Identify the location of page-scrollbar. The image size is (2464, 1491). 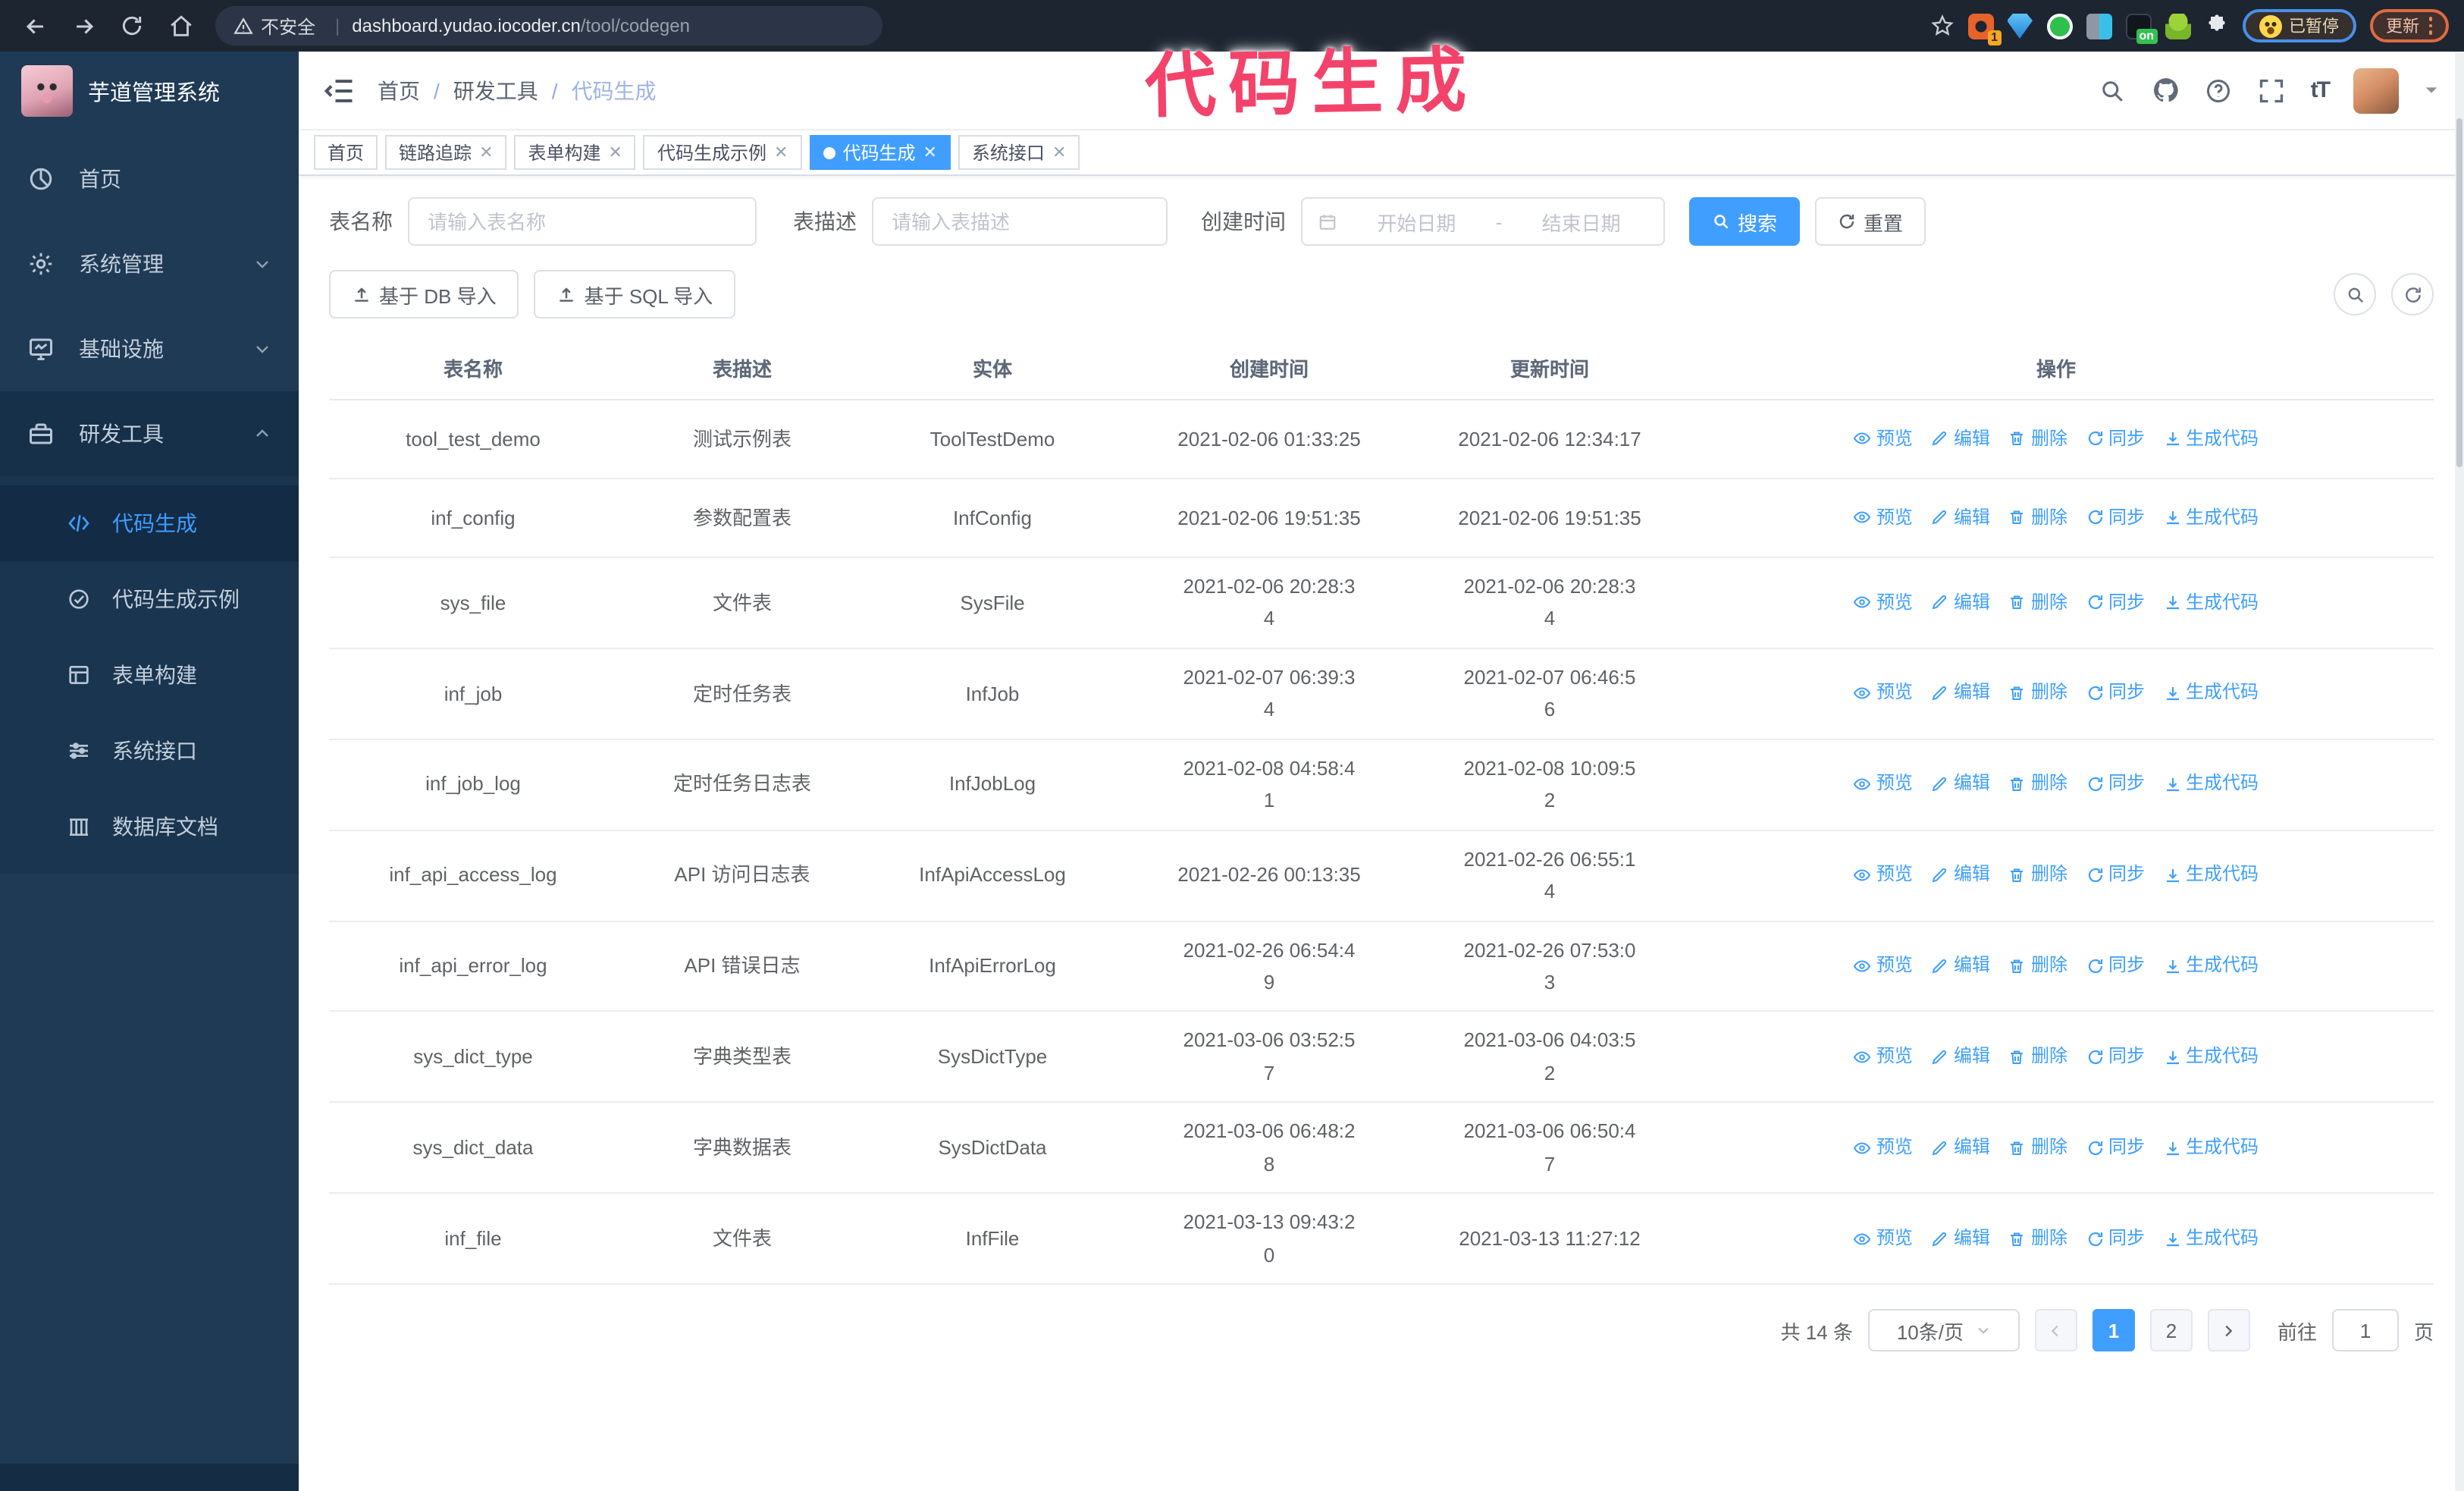
(2459, 771).